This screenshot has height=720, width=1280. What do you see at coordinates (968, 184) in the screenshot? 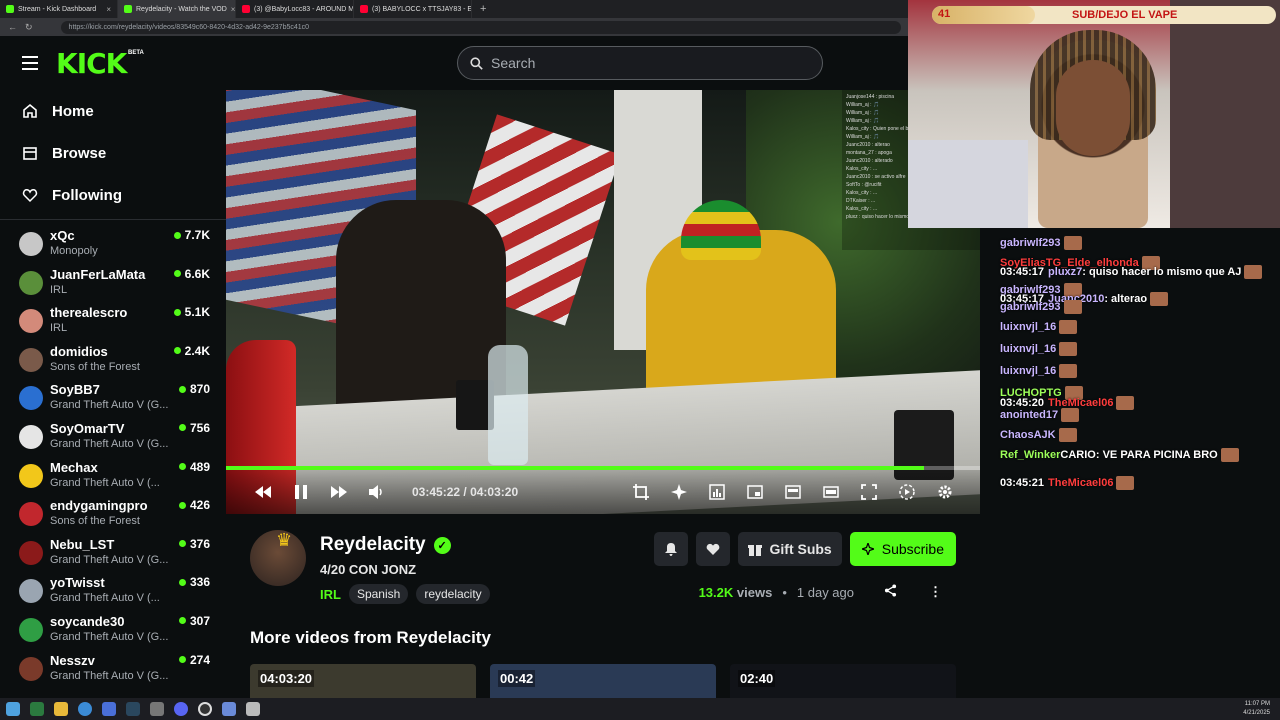
I see `webcam-bed` at bounding box center [968, 184].